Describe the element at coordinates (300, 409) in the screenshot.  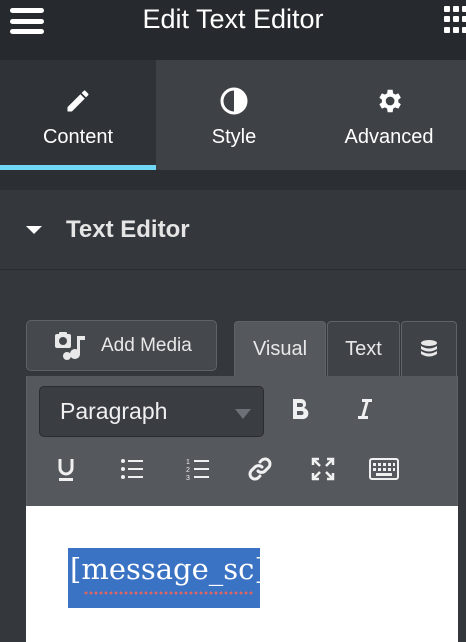
I see `bold-icon` at that location.